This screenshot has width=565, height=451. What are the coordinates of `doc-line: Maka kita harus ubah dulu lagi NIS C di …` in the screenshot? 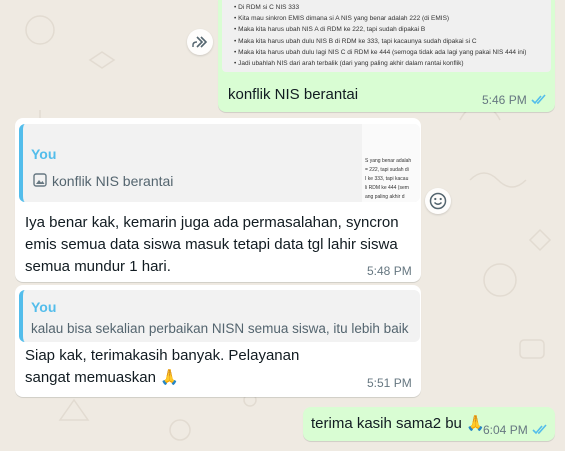 It's located at (380, 52).